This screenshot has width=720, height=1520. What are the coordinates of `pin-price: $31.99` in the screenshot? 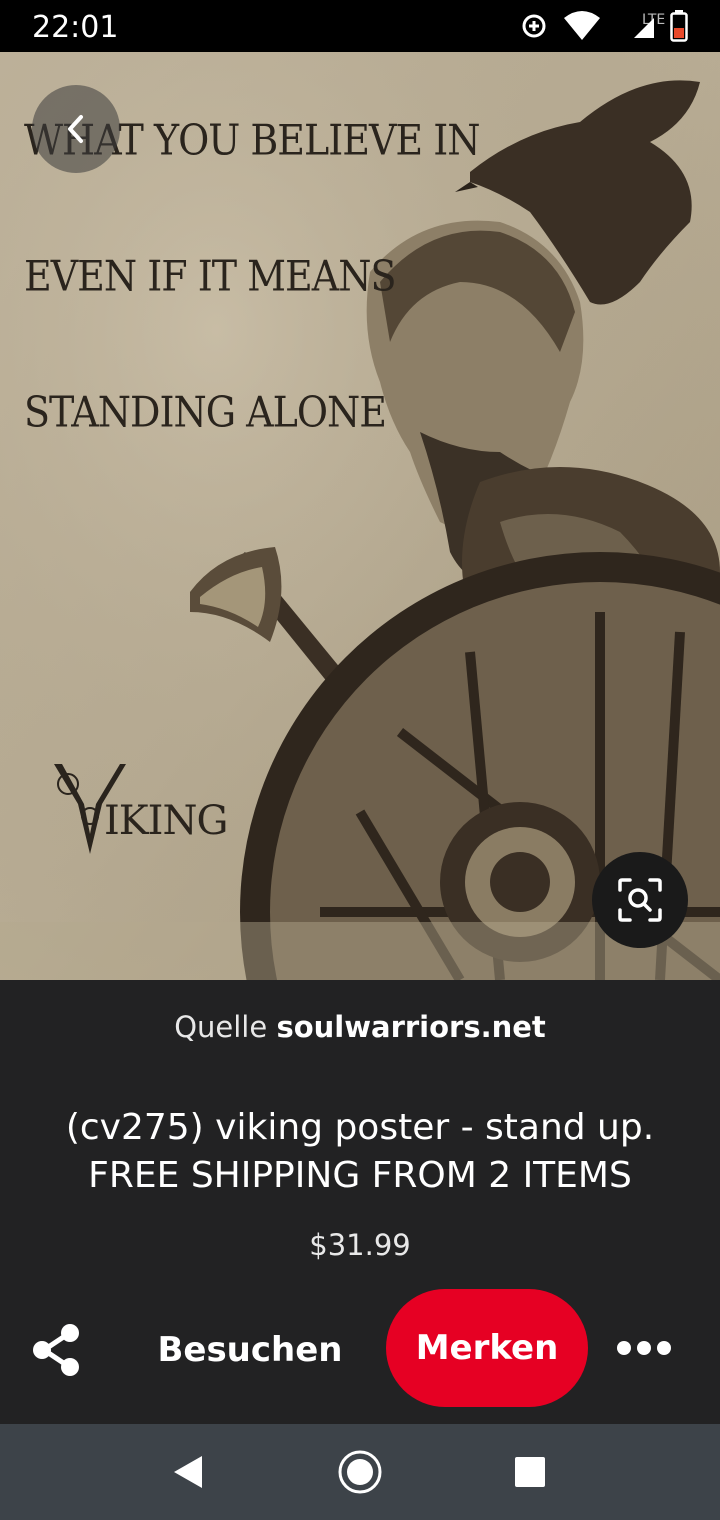 It's located at (360, 1245).